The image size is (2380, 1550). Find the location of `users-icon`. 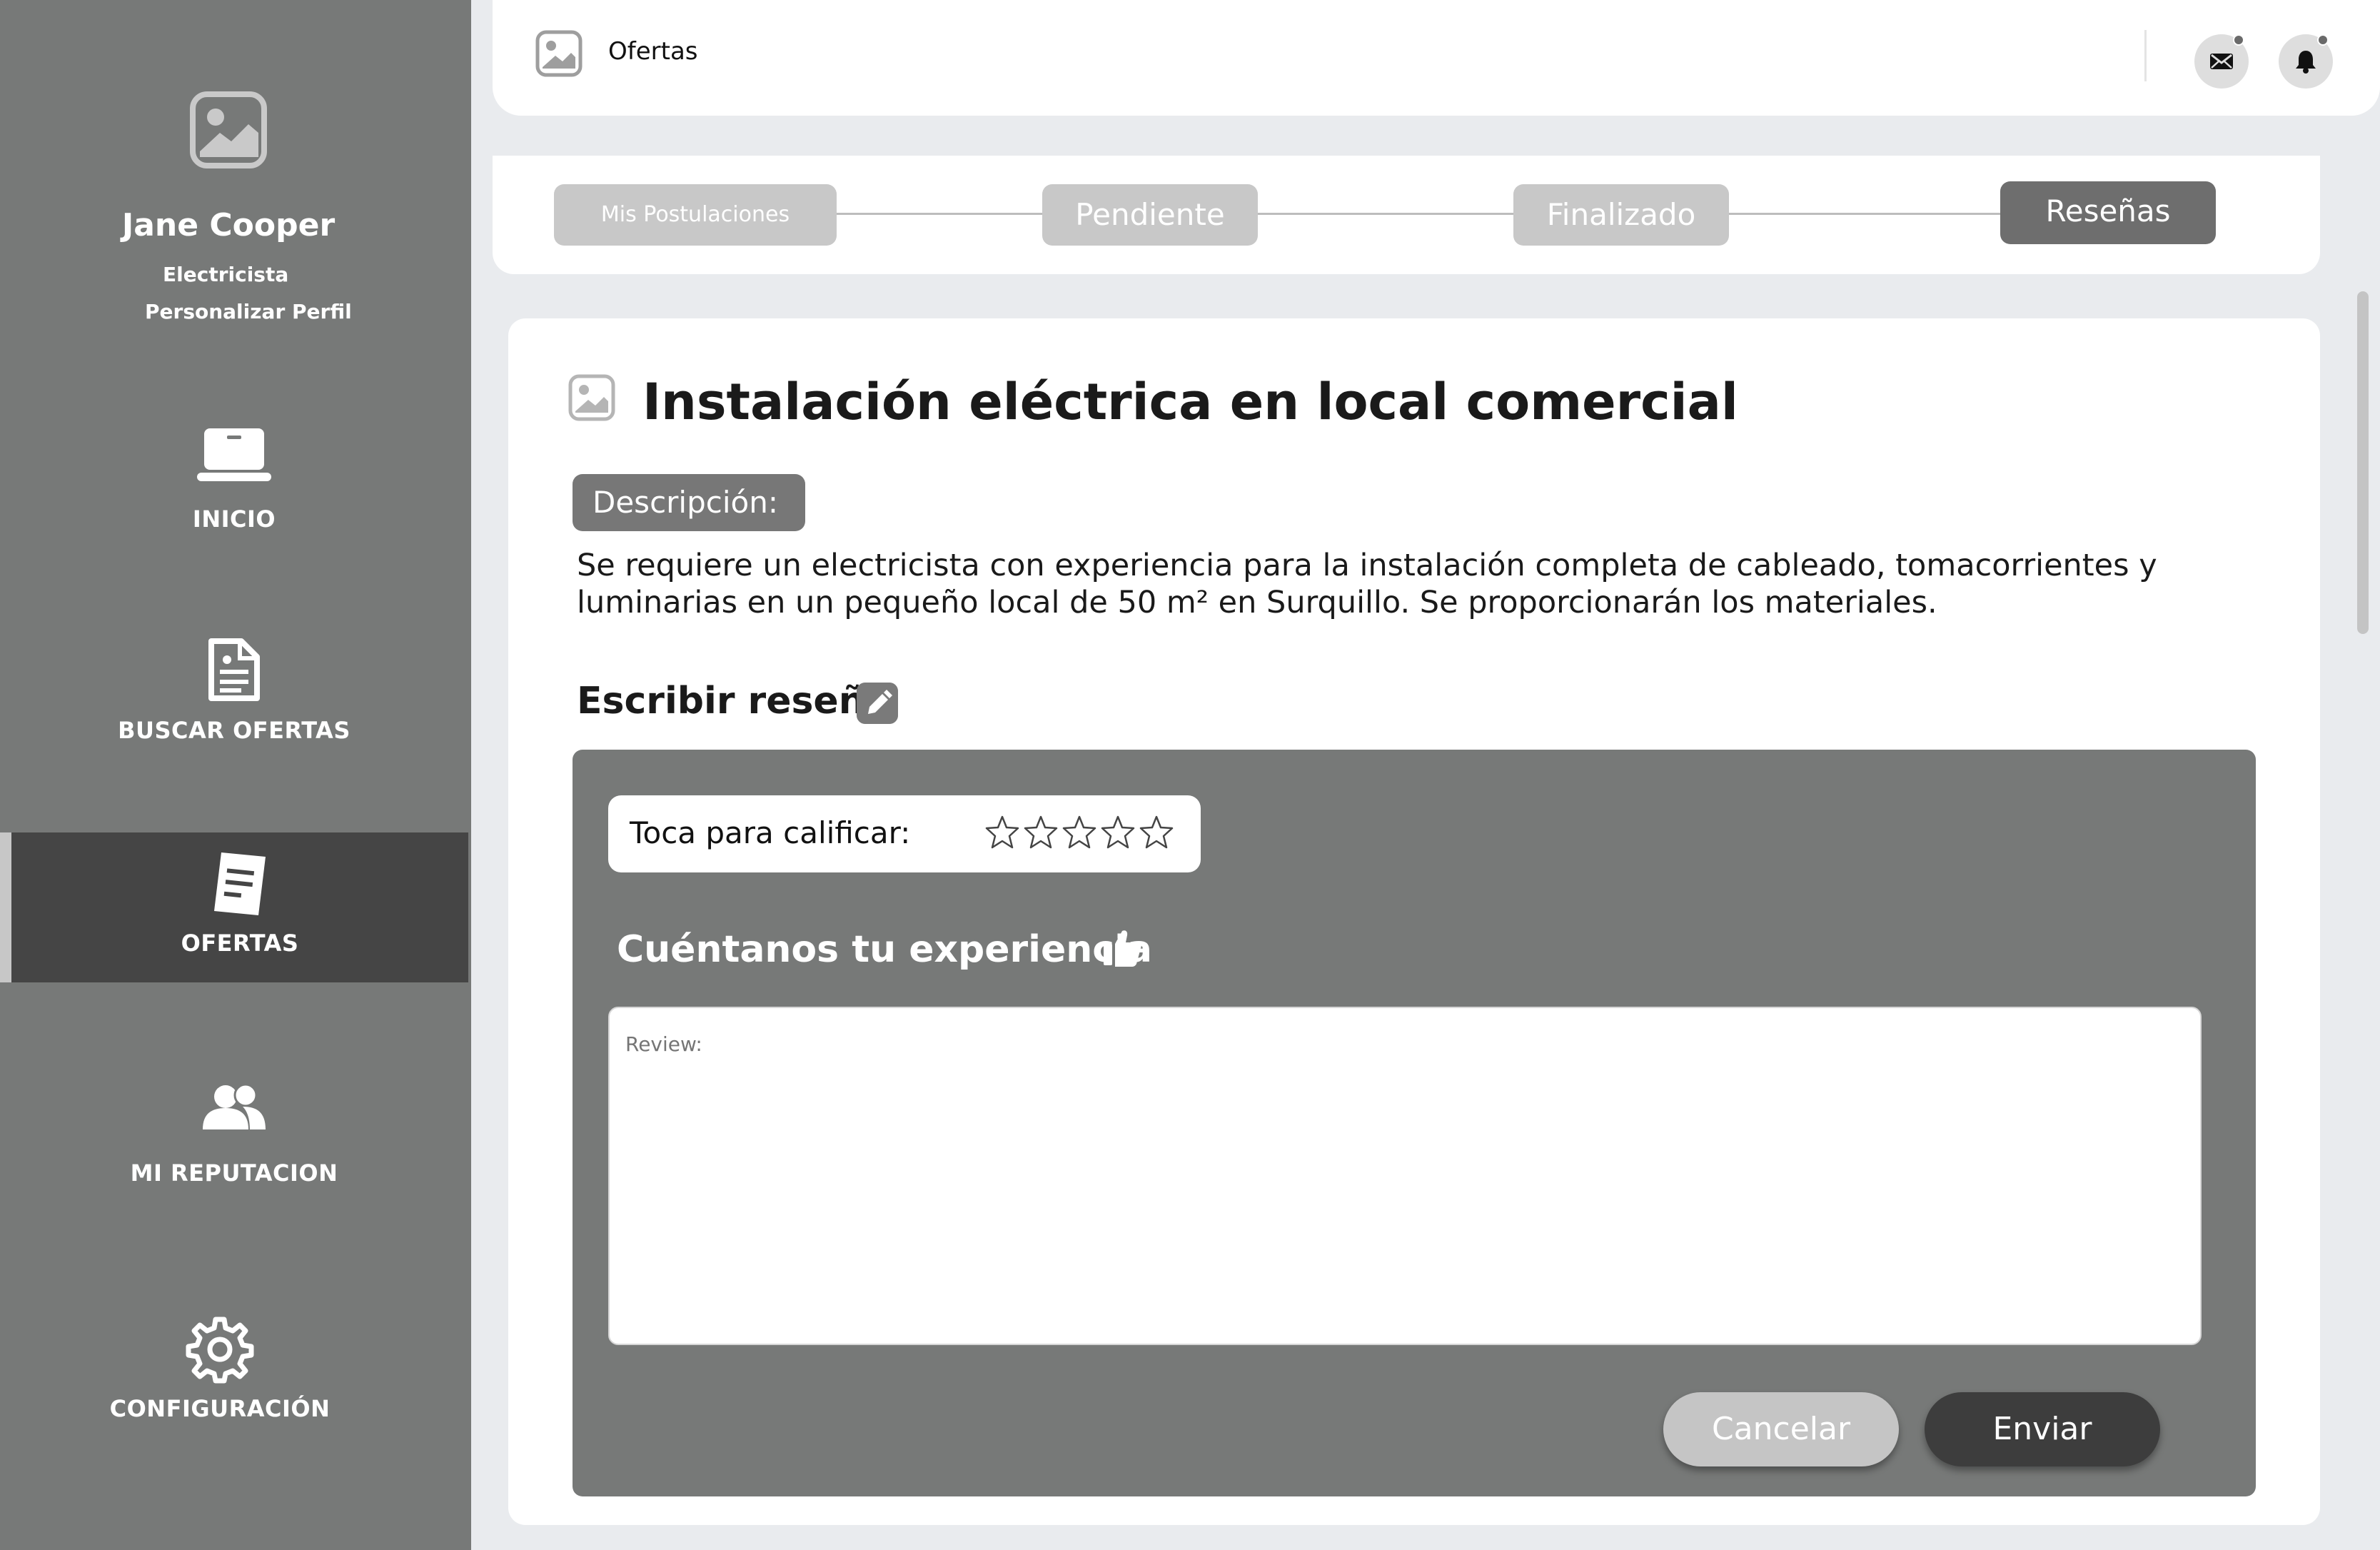

users-icon is located at coordinates (234, 1106).